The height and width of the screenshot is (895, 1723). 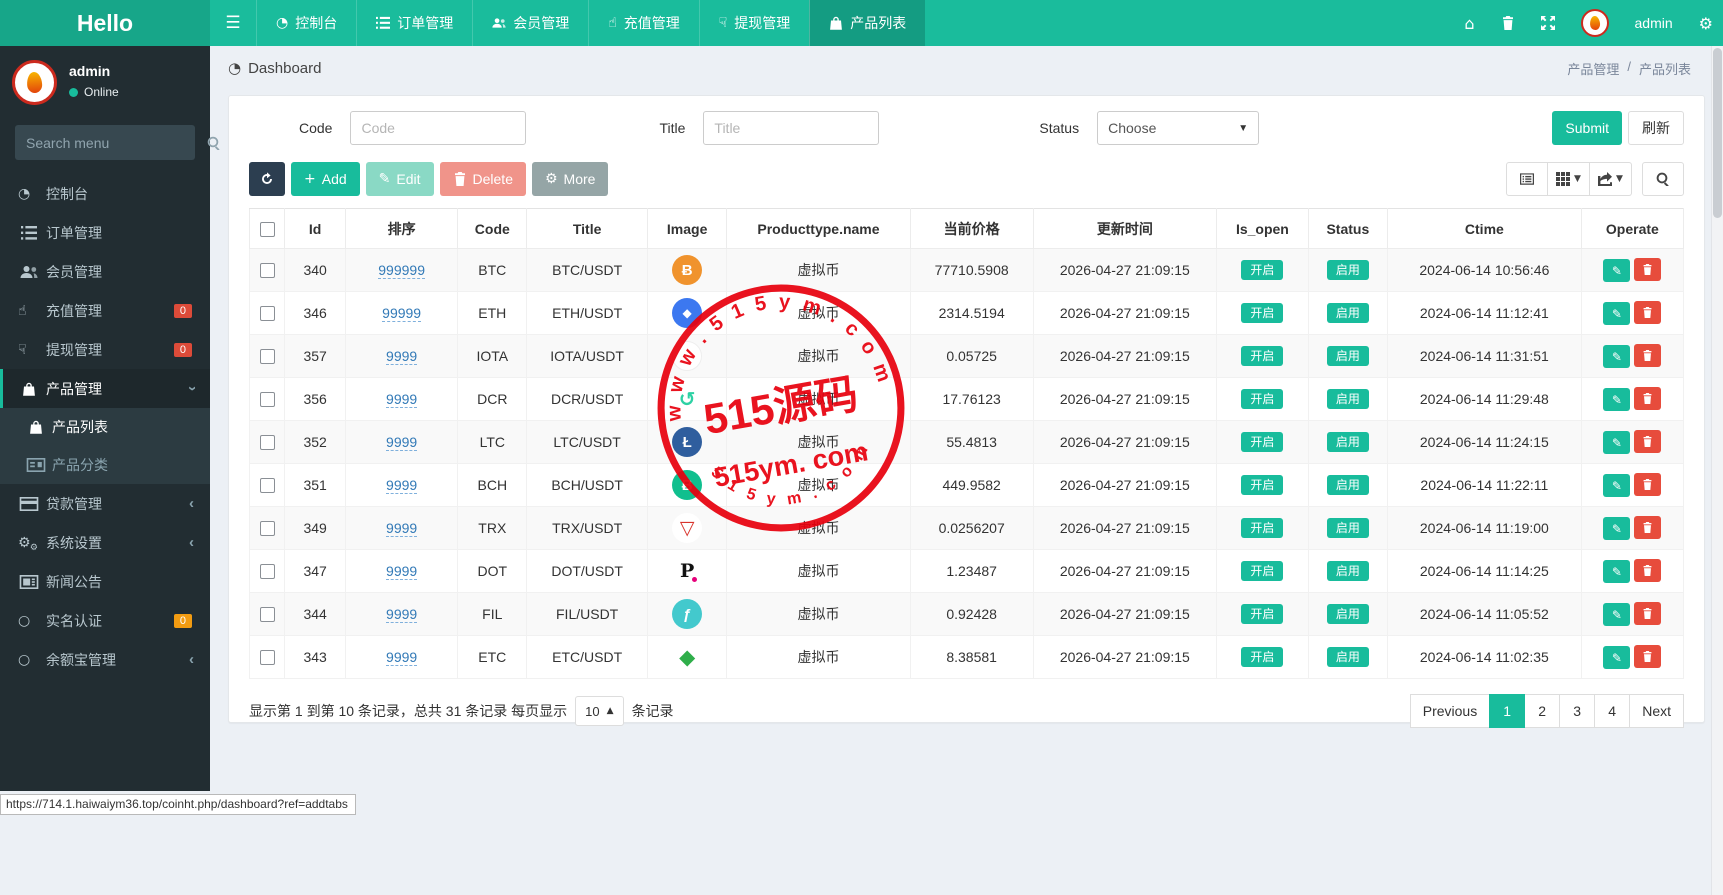 What do you see at coordinates (214, 143) in the screenshot?
I see `search-icon` at bounding box center [214, 143].